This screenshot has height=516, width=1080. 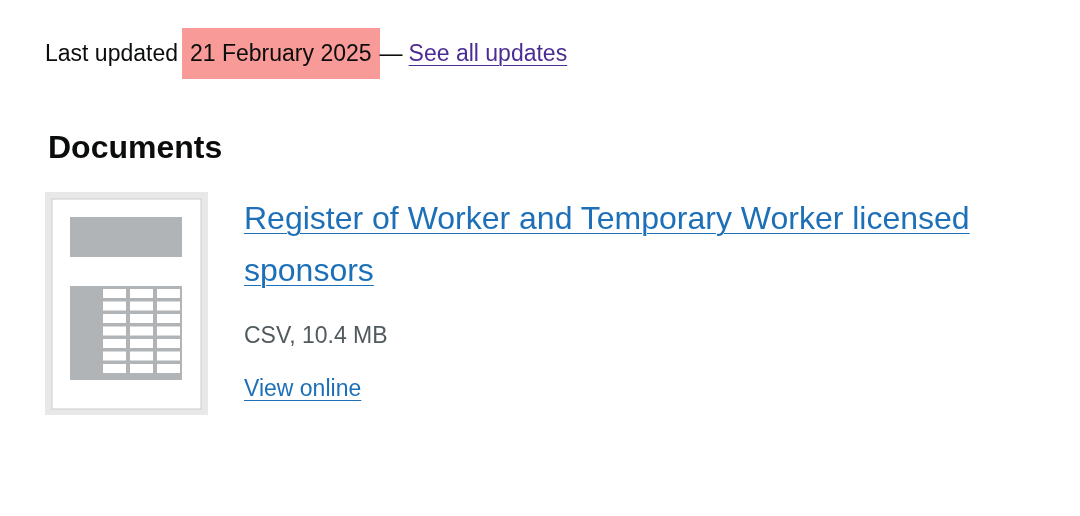 I want to click on date-text: 21 February 2025, so click(x=281, y=53).